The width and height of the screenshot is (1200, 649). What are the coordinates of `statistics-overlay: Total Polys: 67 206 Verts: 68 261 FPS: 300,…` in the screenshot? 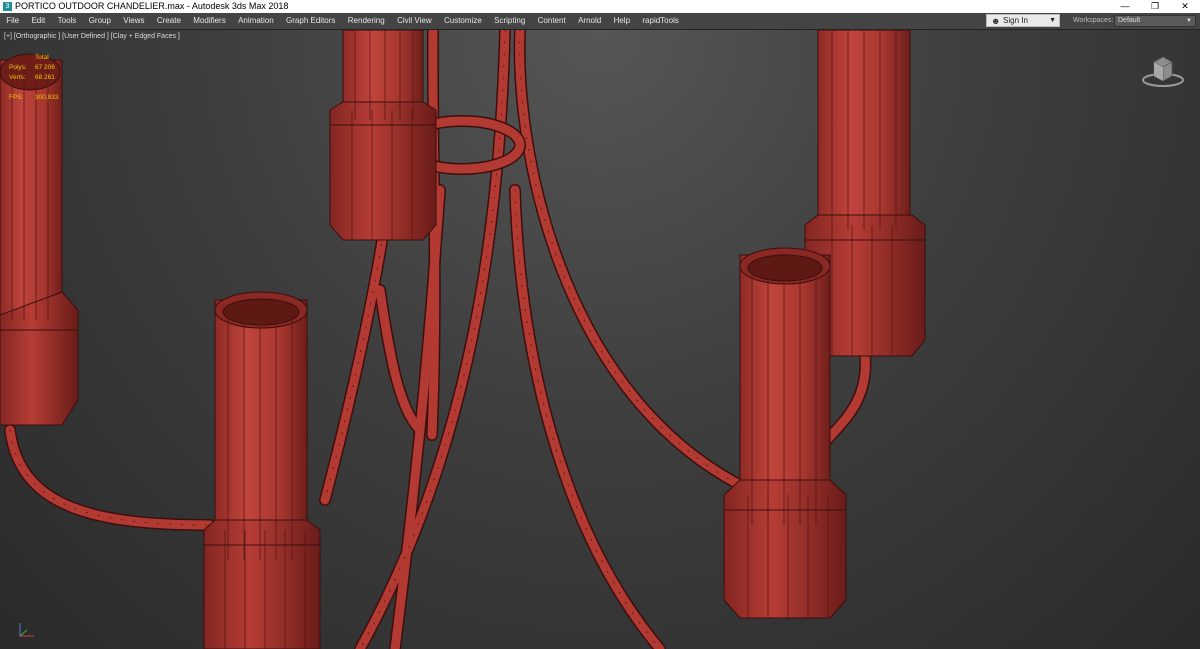 It's located at (40, 78).